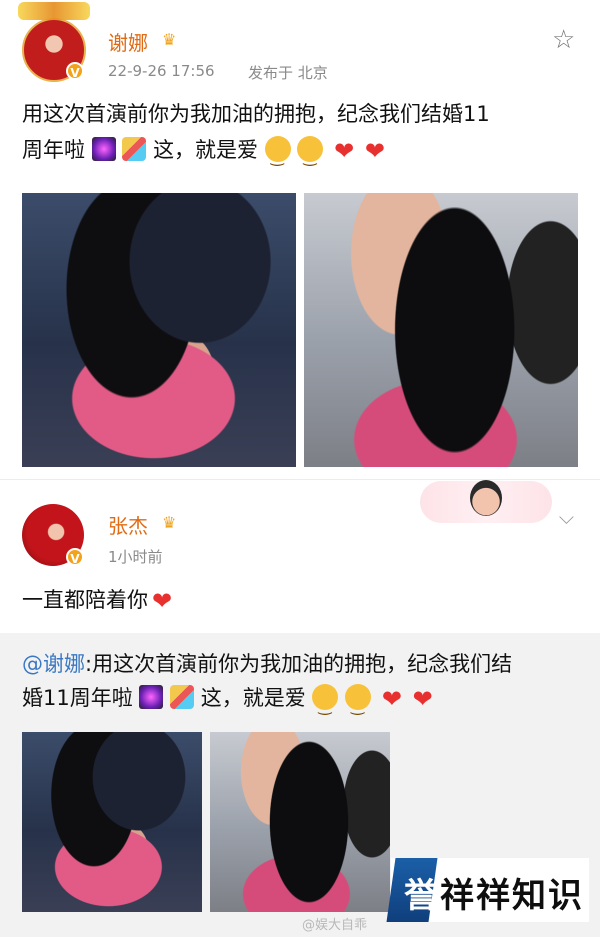 Image resolution: width=600 pixels, height=937 pixels. What do you see at coordinates (54, 11) in the screenshot?
I see `avatar-frame-decoration` at bounding box center [54, 11].